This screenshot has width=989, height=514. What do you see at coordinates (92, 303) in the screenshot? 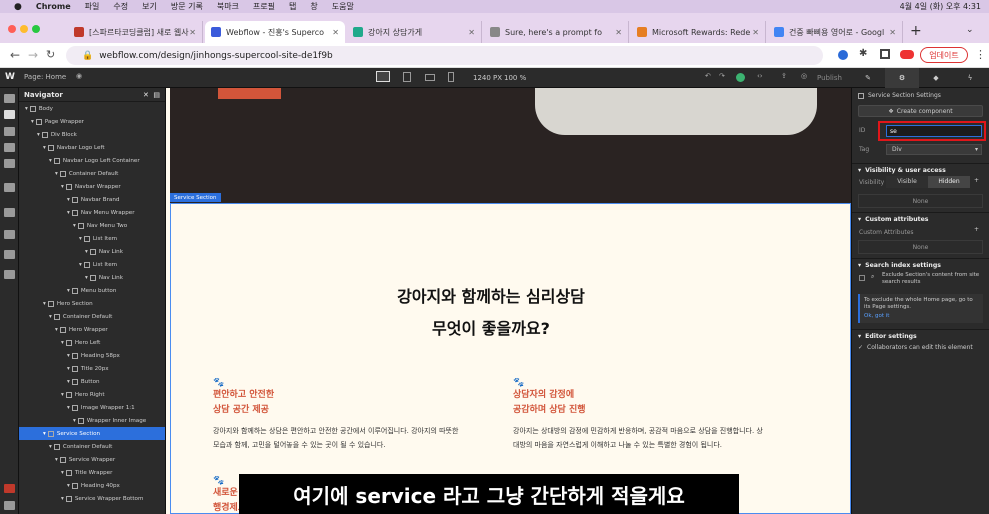
I see `navigator-item: ▾ Hero Section` at bounding box center [92, 303].